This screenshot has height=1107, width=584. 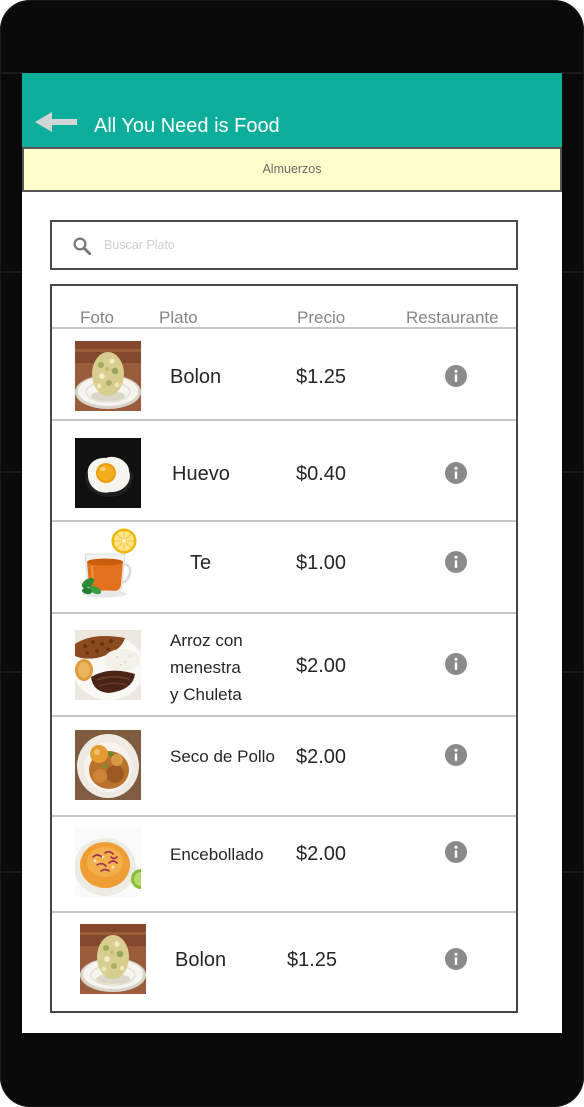 What do you see at coordinates (284, 863) in the screenshot?
I see `table-row: Encebollado $2.00` at bounding box center [284, 863].